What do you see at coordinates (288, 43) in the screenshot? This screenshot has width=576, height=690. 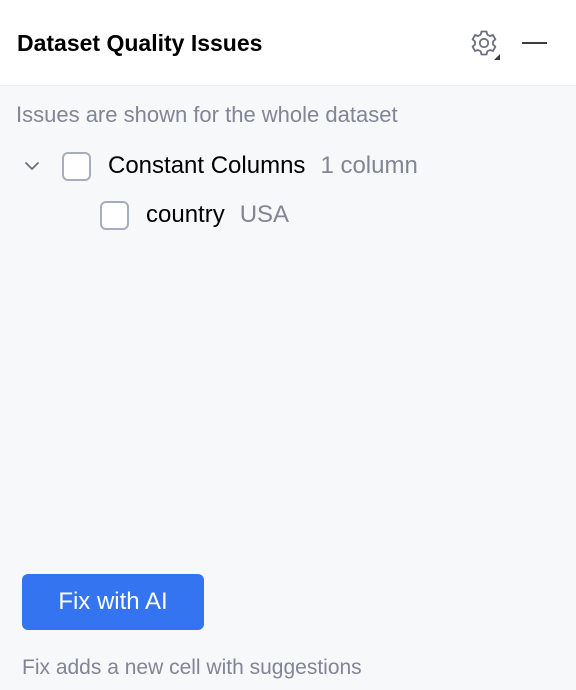 I see `panel-header: Dataset Quality Issues` at bounding box center [288, 43].